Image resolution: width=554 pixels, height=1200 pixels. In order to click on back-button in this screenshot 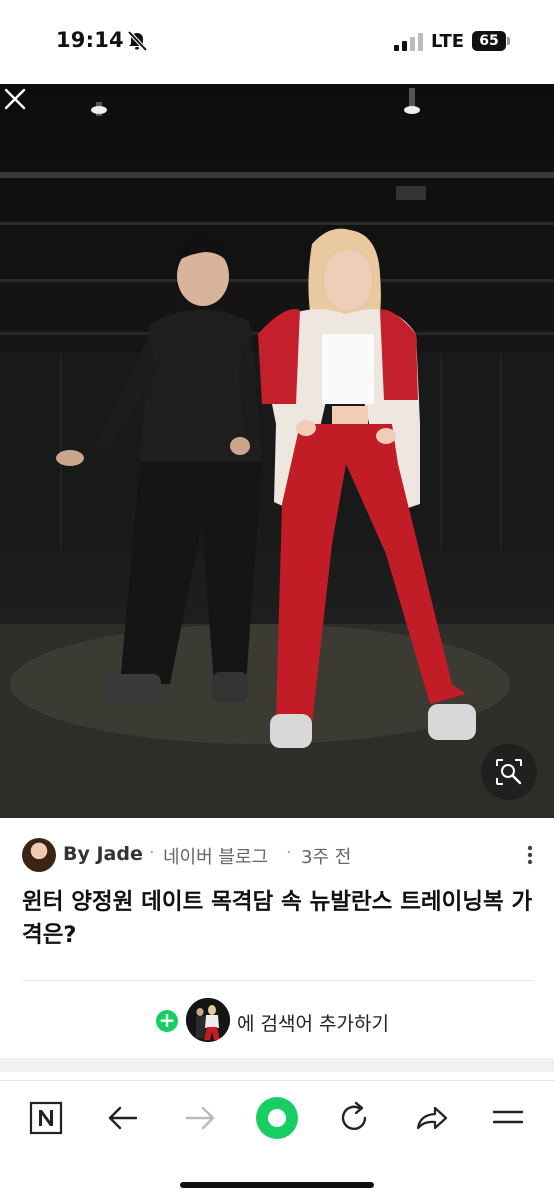, I will do `click(123, 1117)`.